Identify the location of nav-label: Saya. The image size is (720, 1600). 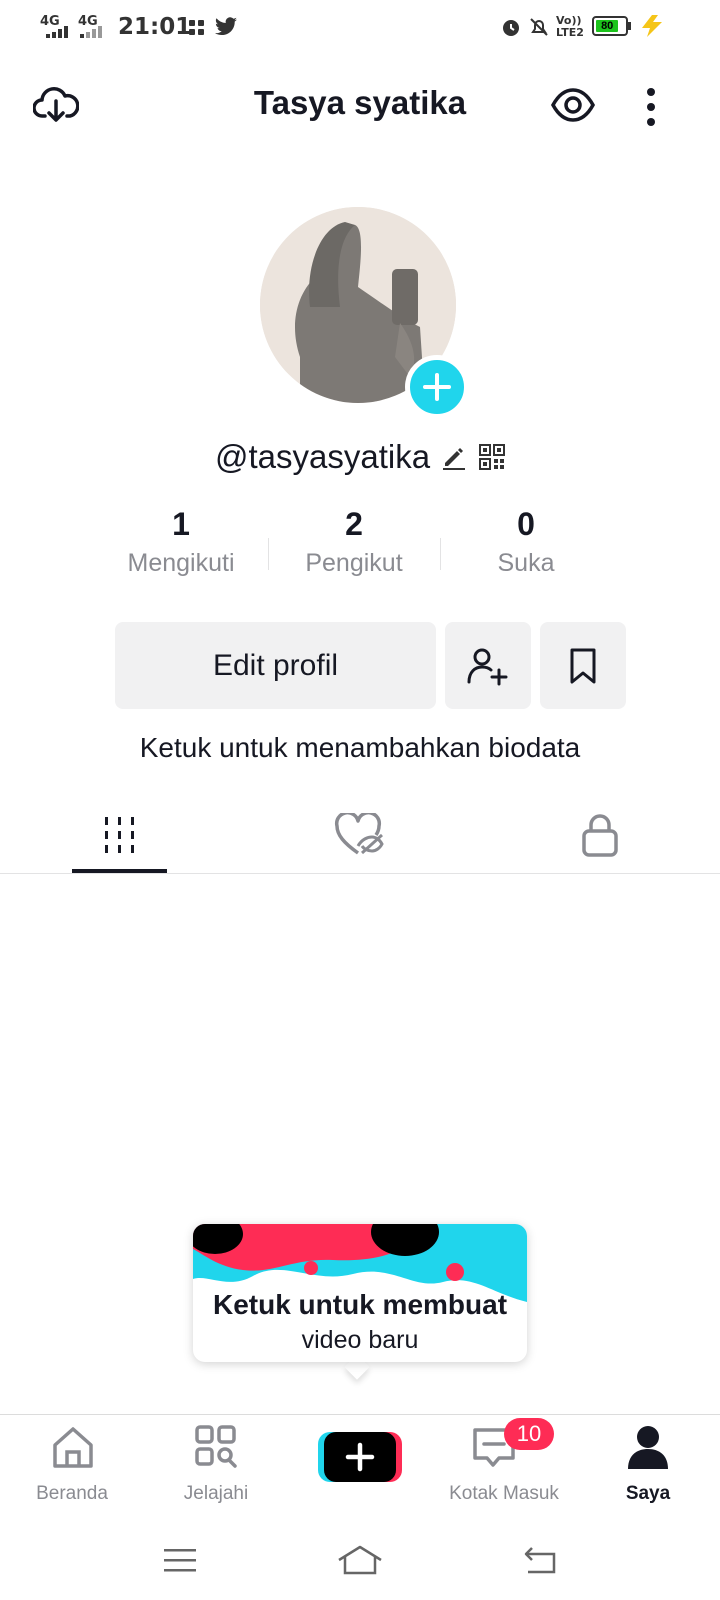
(648, 1493).